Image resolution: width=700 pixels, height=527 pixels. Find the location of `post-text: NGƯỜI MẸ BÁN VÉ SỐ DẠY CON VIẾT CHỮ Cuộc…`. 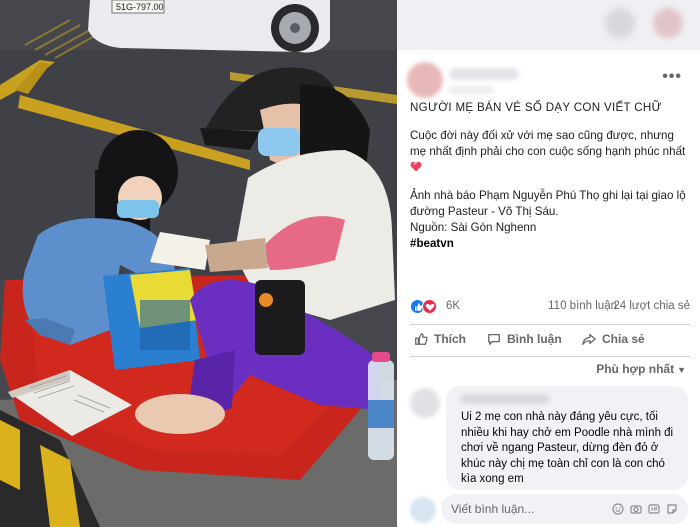

post-text: NGƯỜI MẸ BÁN VÉ SỐ DẠY CON VIẾT CHỮ Cuộc… is located at coordinates (551, 182).